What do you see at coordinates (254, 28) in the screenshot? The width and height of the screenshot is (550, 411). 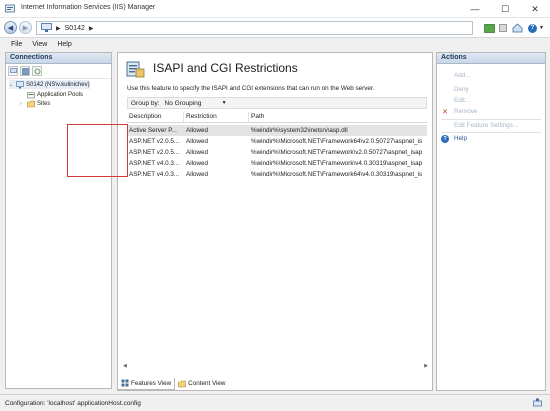 I see `address-breadcrumb: ▶ S0142 ▶` at bounding box center [254, 28].